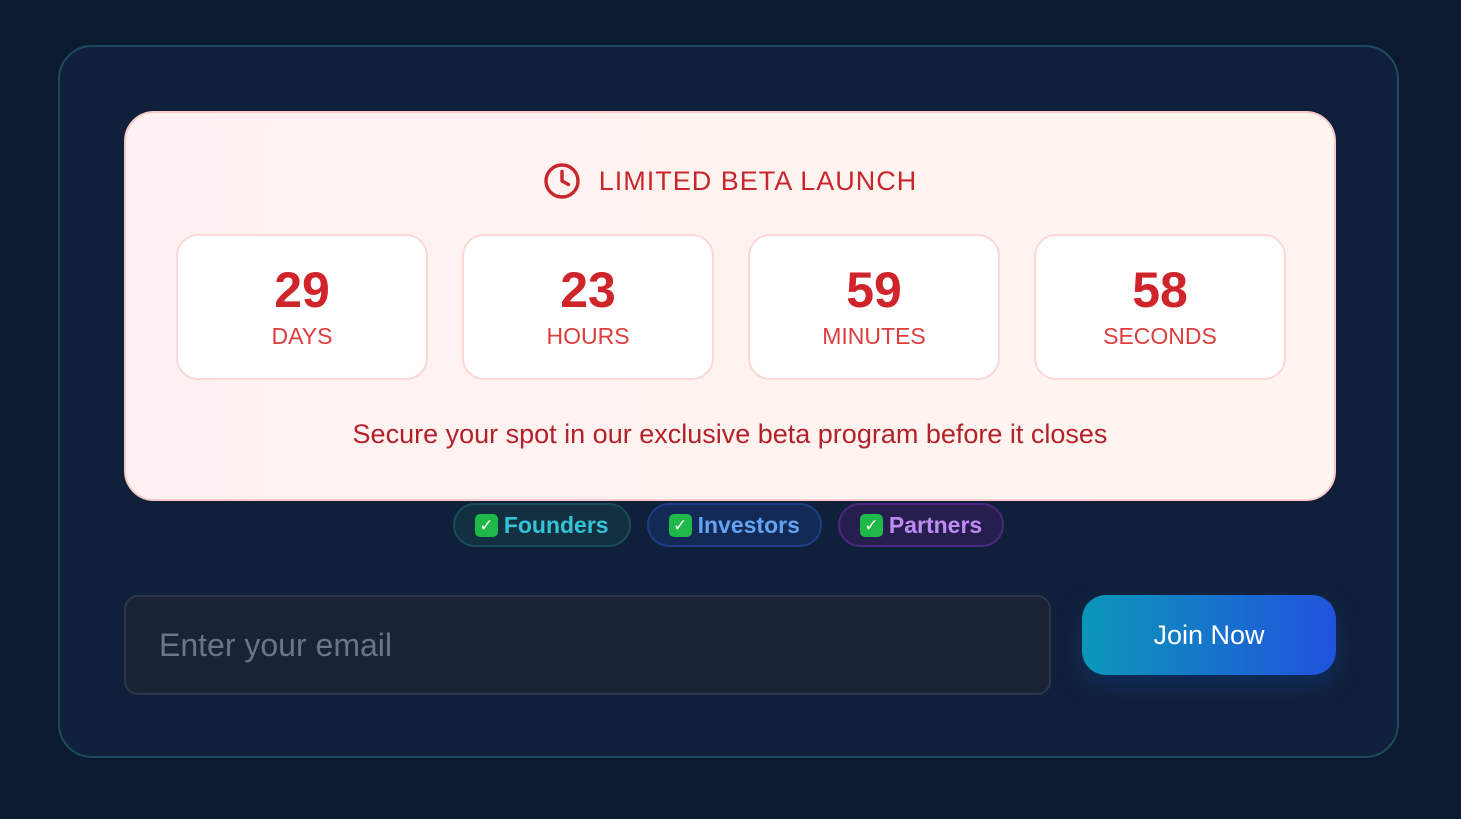  Describe the element at coordinates (302, 290) in the screenshot. I see `days-value: 29` at that location.